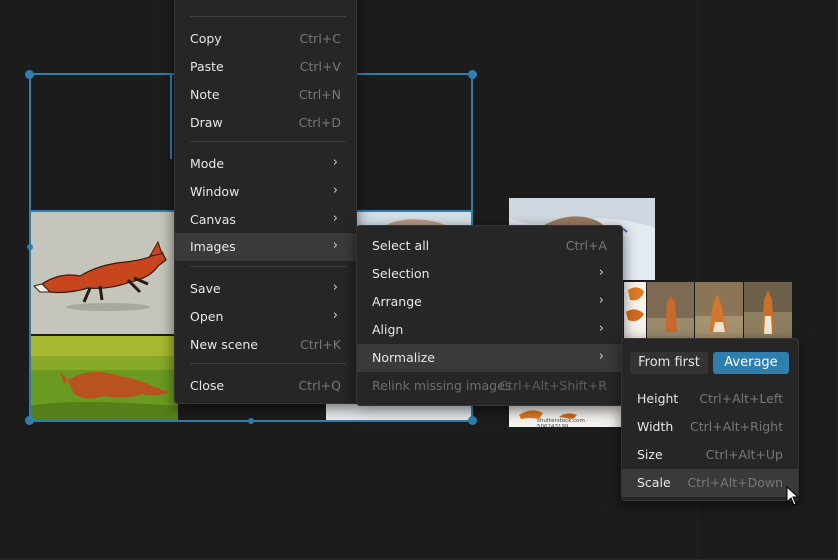  I want to click on menu-item-width: Width Ctrl+Alt+Right, so click(710, 427).